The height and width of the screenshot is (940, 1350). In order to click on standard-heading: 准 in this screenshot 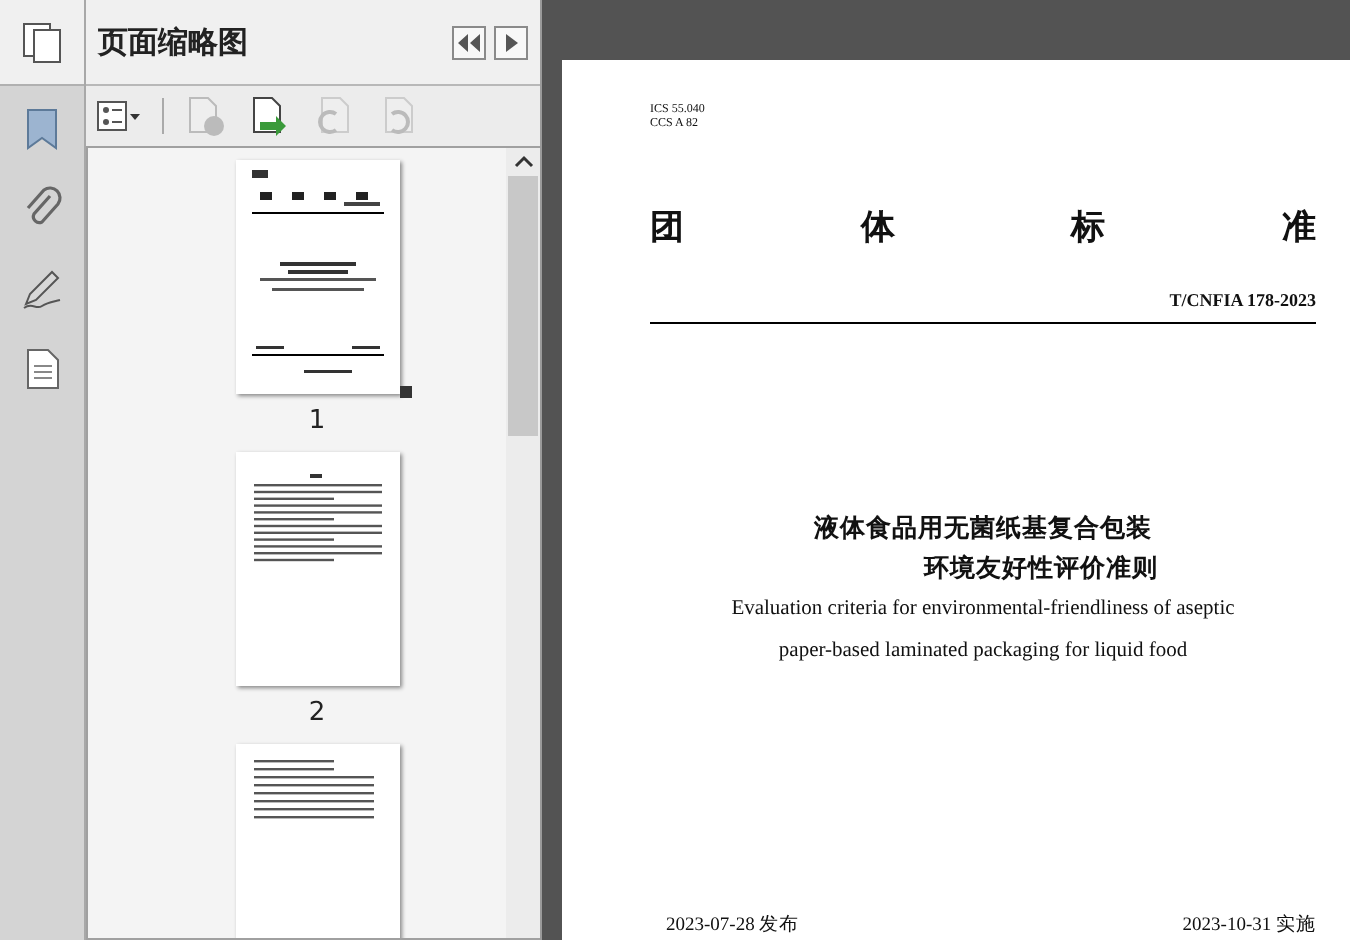, I will do `click(1298, 228)`.